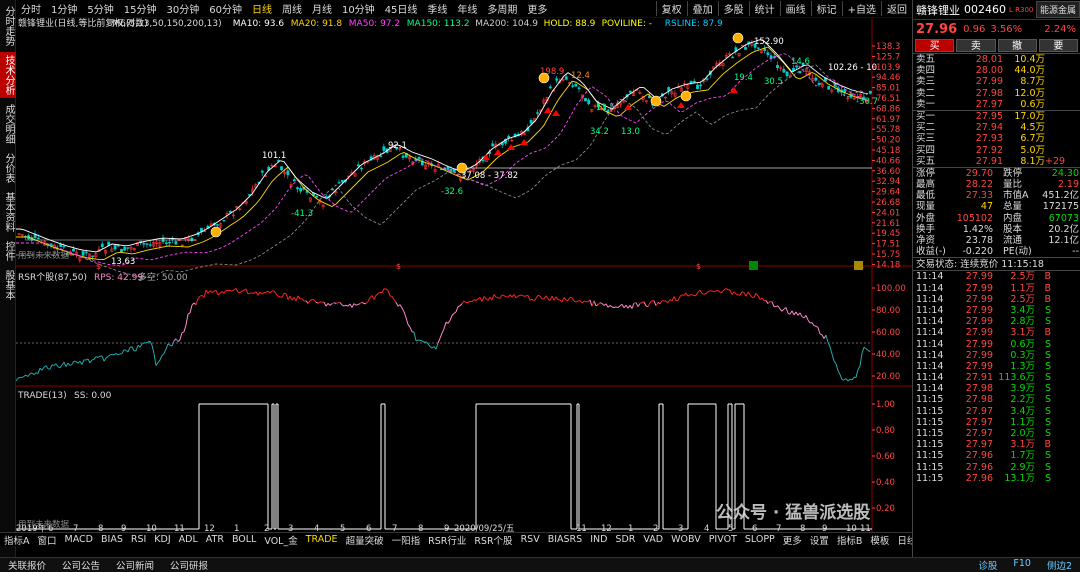  I want to click on action-button: 要, so click(1058, 45).